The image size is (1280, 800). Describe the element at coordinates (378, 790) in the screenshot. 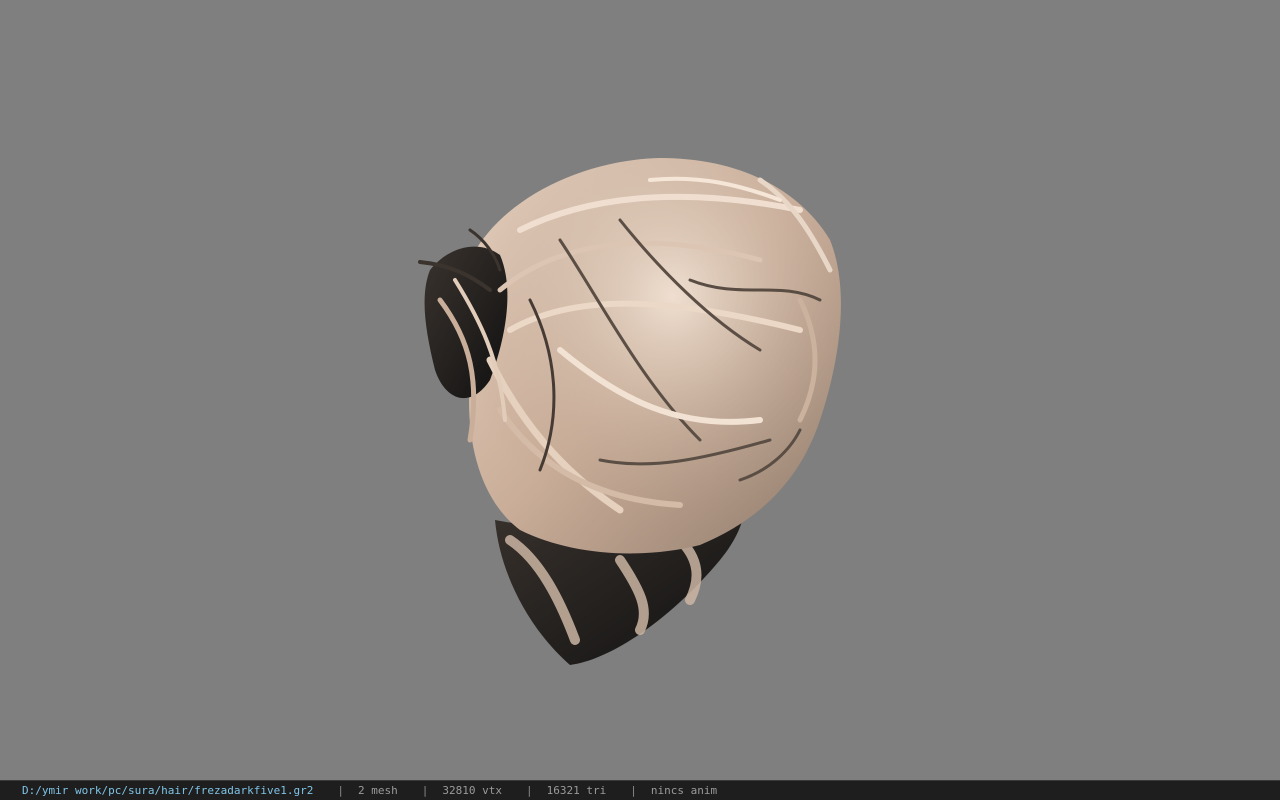

I see `mesh-count: 2 mesh` at that location.